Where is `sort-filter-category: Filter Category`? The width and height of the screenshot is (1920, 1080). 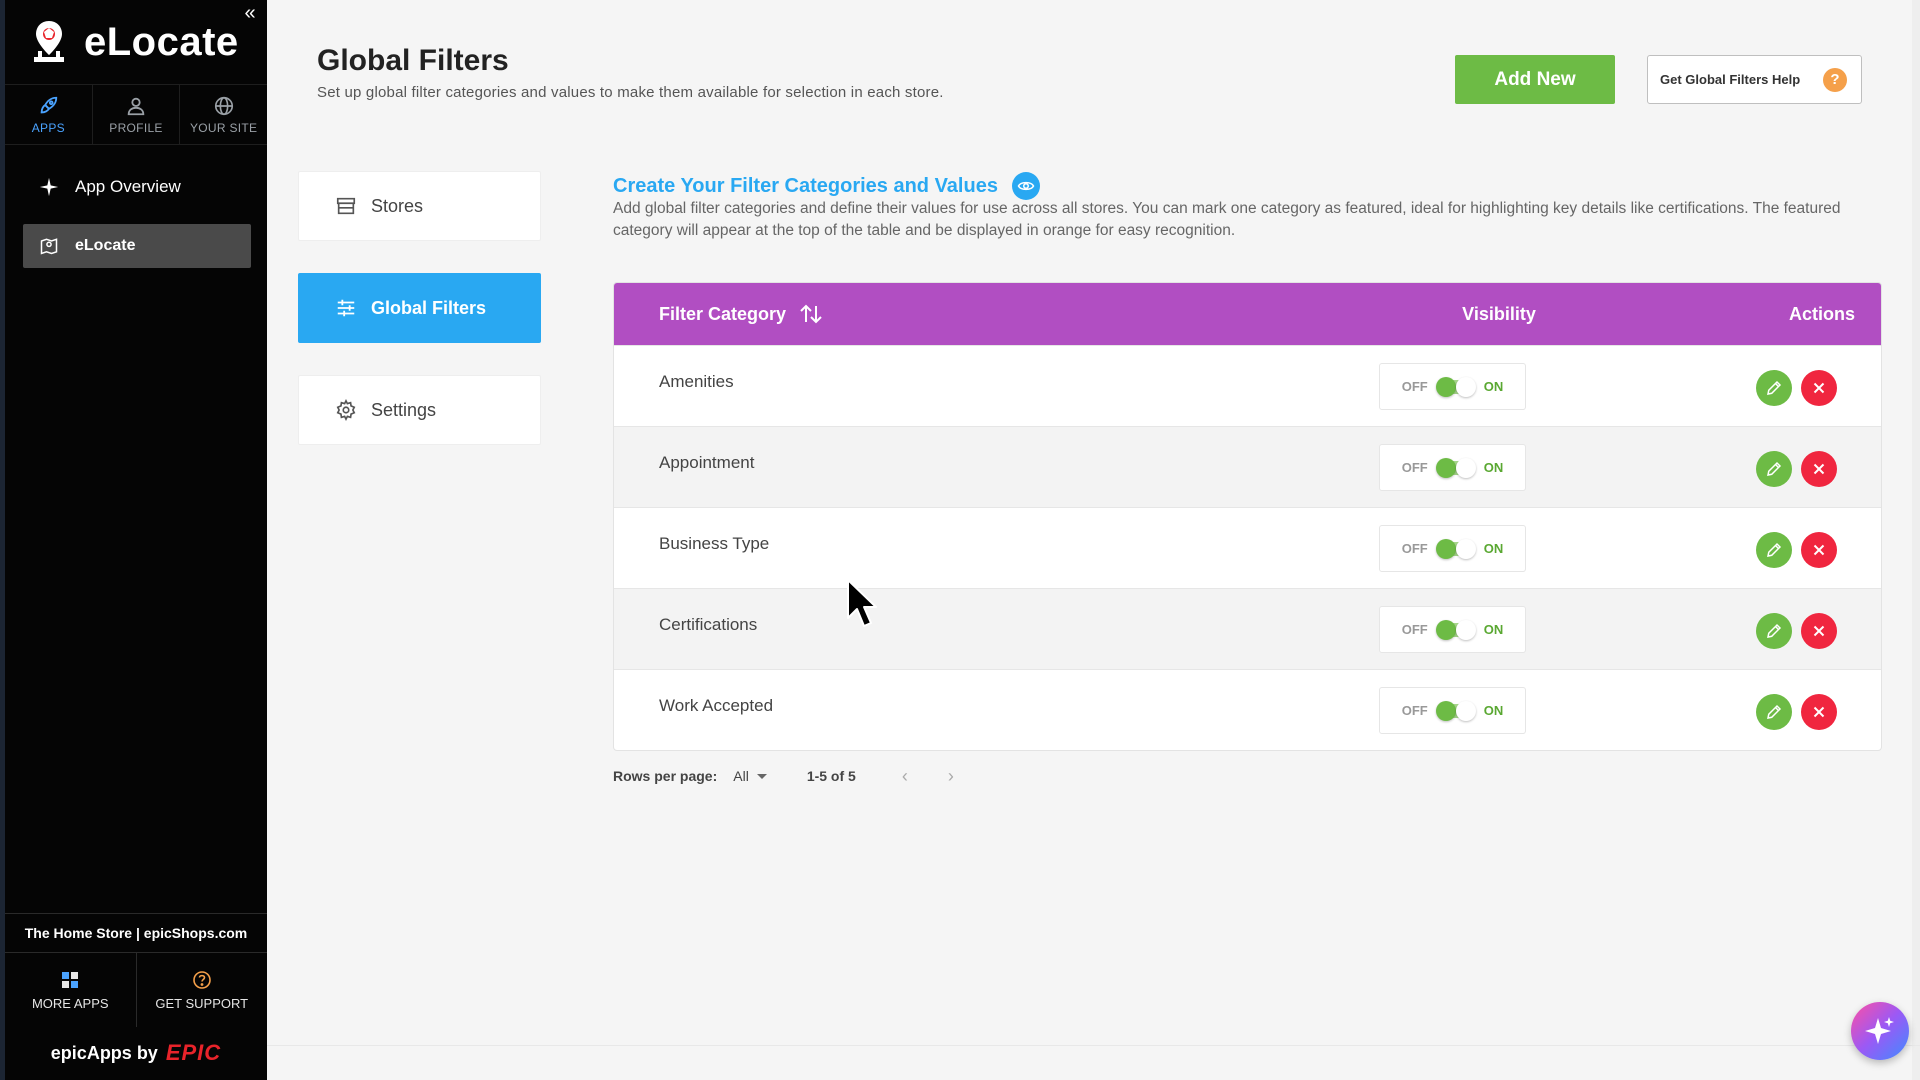
sort-filter-category: Filter Category is located at coordinates (741, 314).